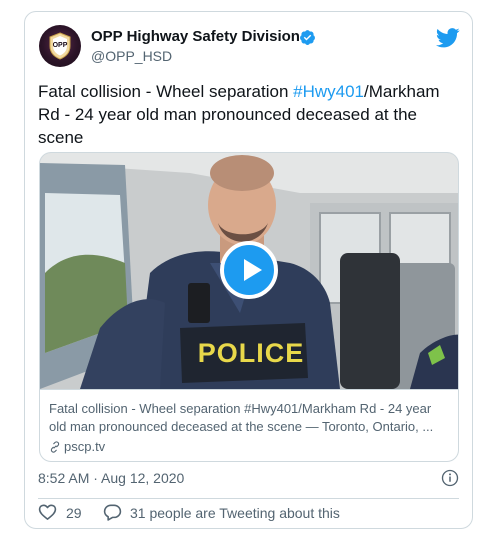  I want to click on play-icon, so click(253, 270).